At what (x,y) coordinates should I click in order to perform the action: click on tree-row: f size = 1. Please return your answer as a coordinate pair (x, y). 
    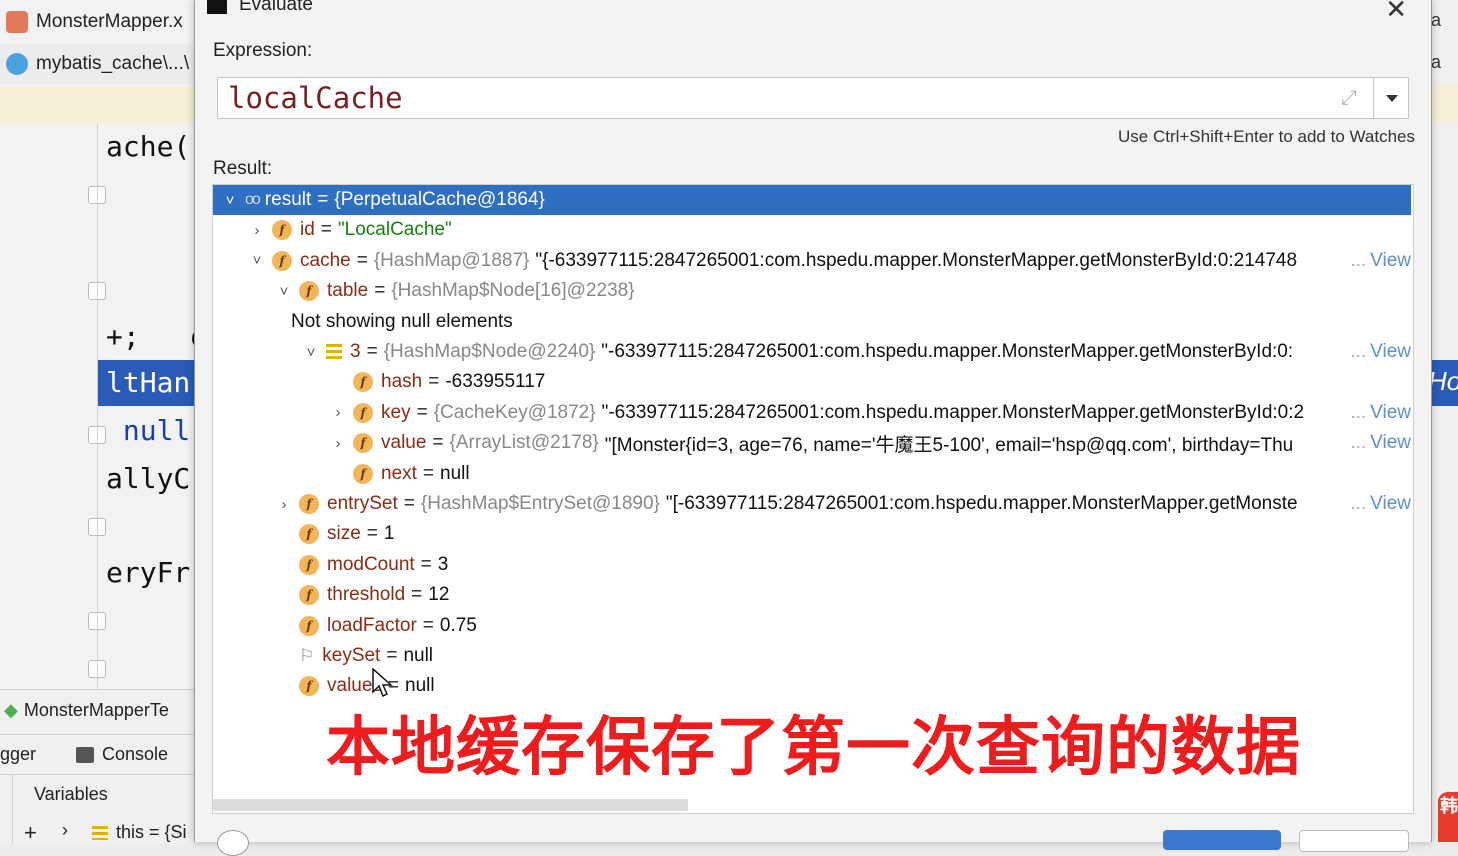
    Looking at the image, I should click on (812, 534).